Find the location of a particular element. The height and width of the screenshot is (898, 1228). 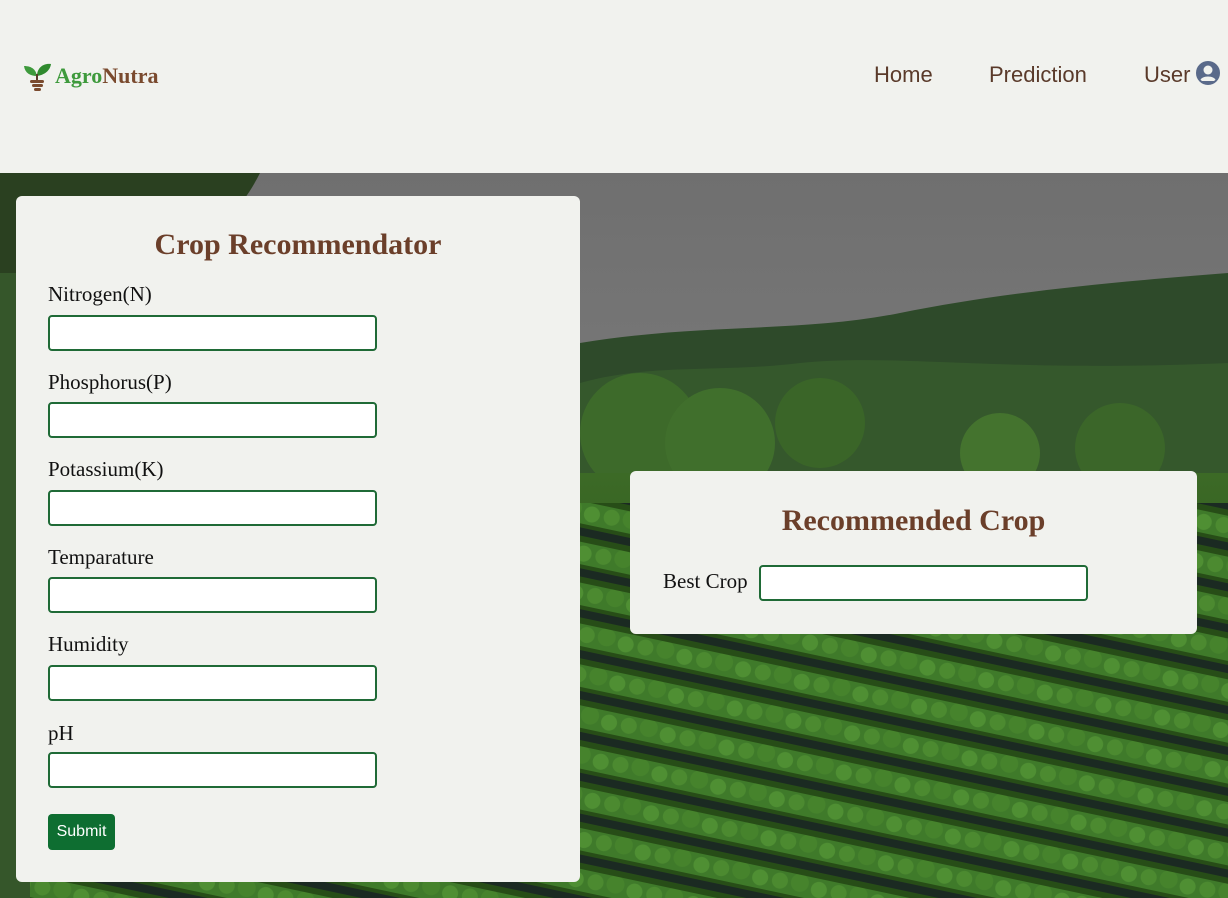

brand-name-part1: Agro is located at coordinates (79, 75).